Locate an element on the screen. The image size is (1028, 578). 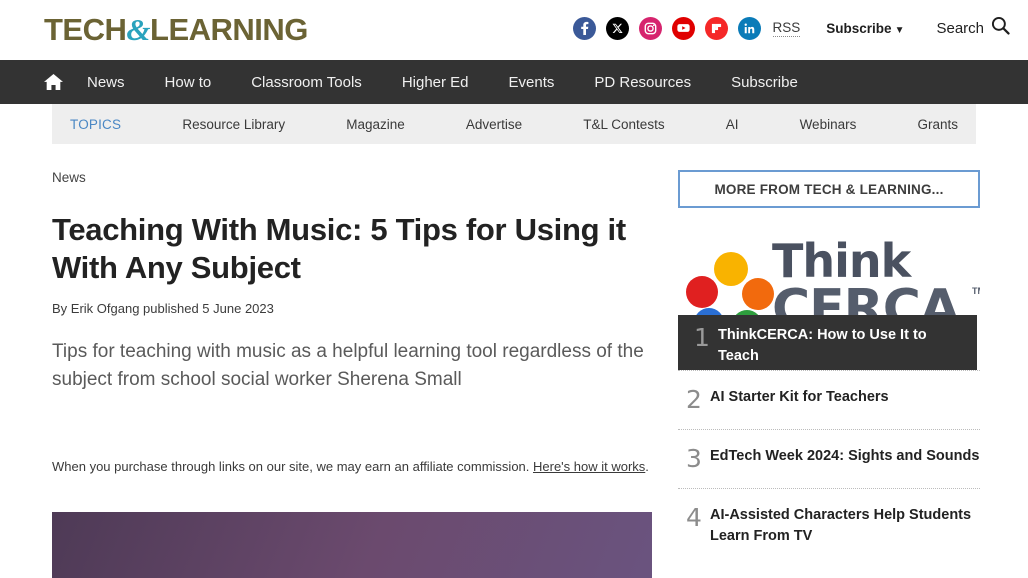
article-hero-image is located at coordinates (352, 545).